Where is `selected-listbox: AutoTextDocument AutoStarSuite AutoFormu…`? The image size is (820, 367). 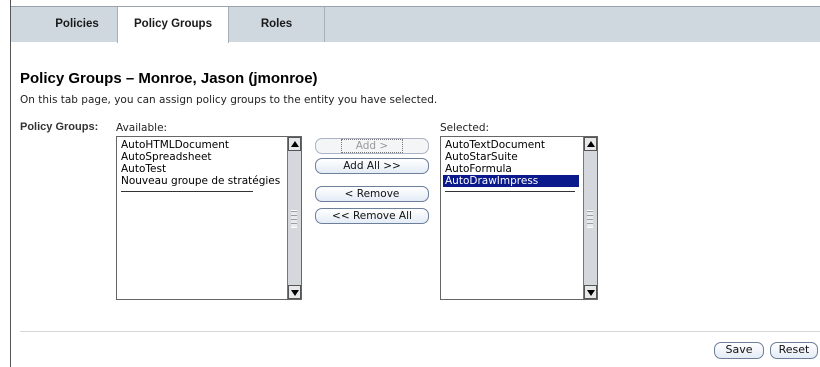
selected-listbox: AutoTextDocument AutoStarSuite AutoFormu… is located at coordinates (519, 218).